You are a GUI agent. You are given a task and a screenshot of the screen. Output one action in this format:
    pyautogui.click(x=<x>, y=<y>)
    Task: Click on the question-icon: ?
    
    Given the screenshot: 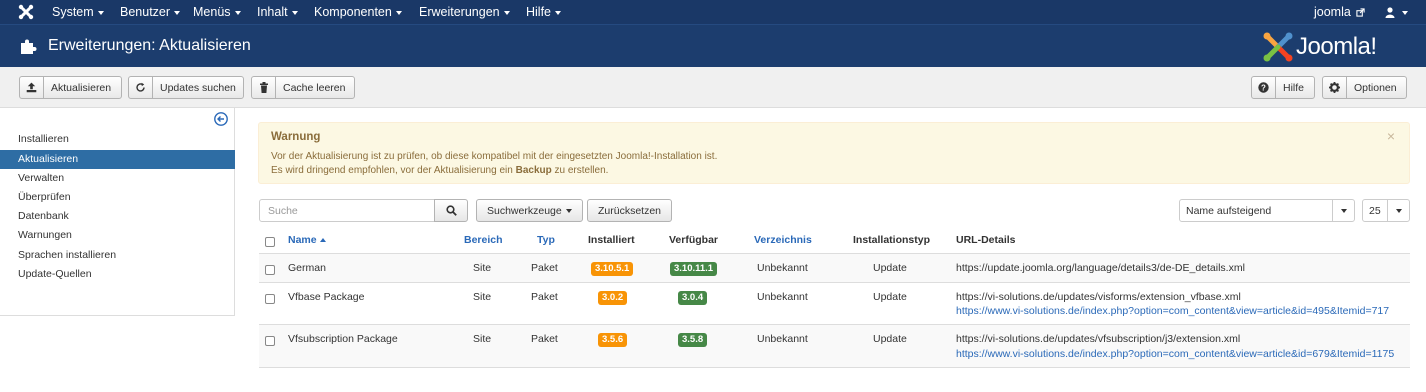 What is the action you would take?
    pyautogui.click(x=1264, y=87)
    